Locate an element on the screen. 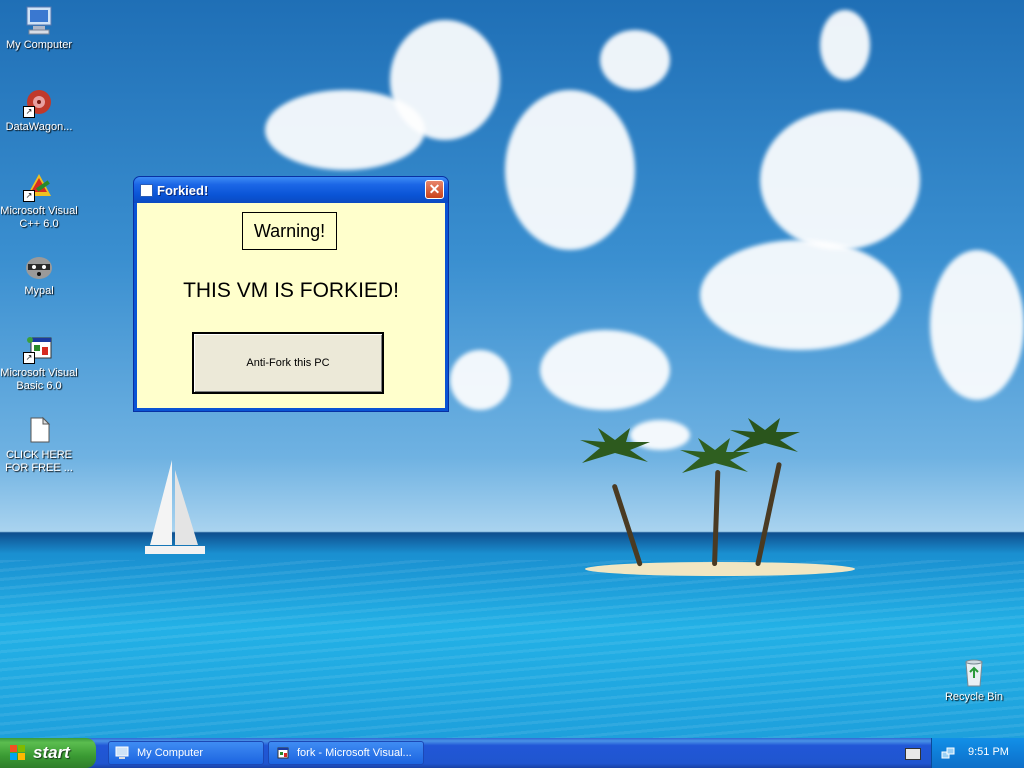 This screenshot has height=768, width=1024. close-button: ✕ is located at coordinates (434, 189).